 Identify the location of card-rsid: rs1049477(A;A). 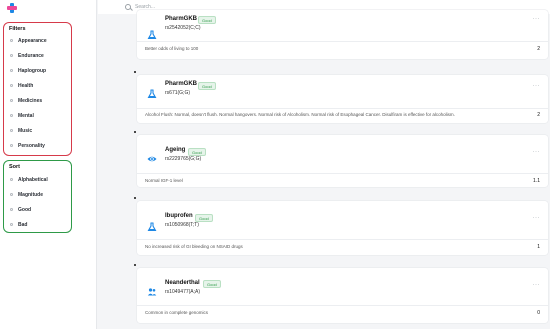
(183, 292).